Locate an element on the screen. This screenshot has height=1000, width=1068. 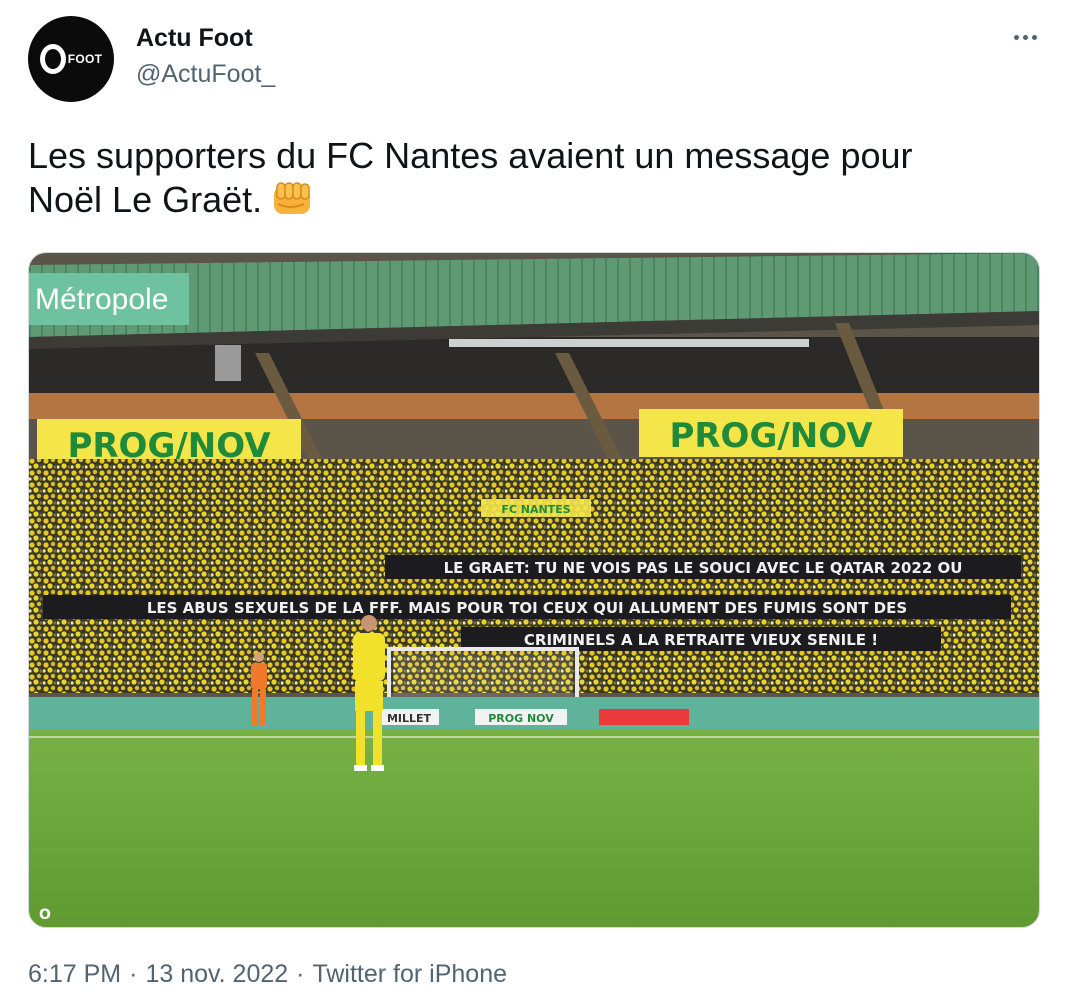
tifo-banner-line-3: CRIMINELS A LA RETRAITE VIEUX SENILE ! is located at coordinates (701, 640).